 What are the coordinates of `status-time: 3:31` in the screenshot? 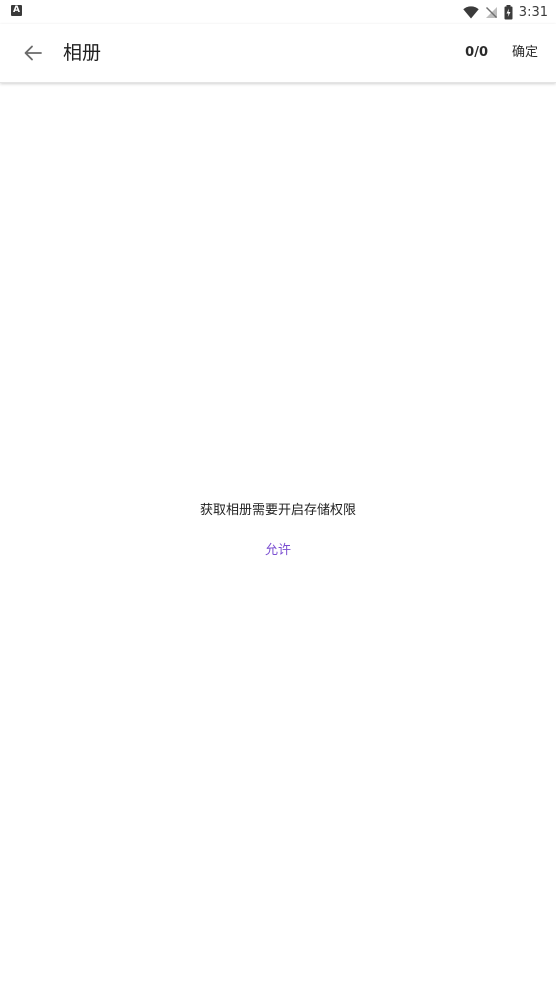 It's located at (533, 12).